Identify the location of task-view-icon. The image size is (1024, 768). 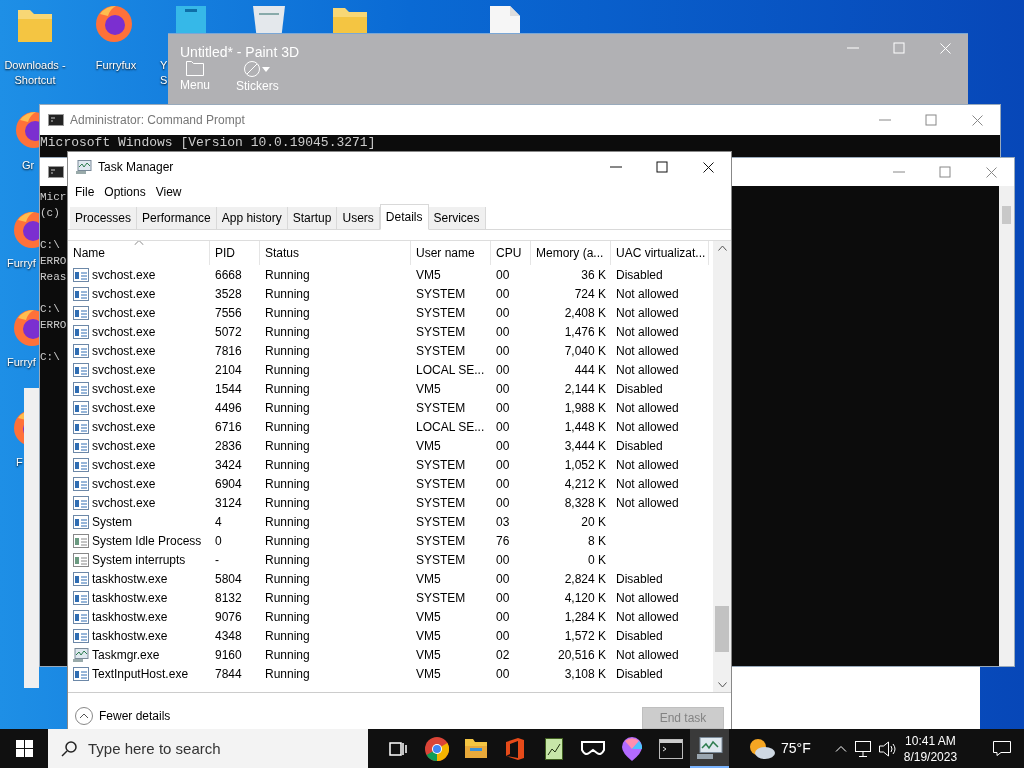
(397, 748).